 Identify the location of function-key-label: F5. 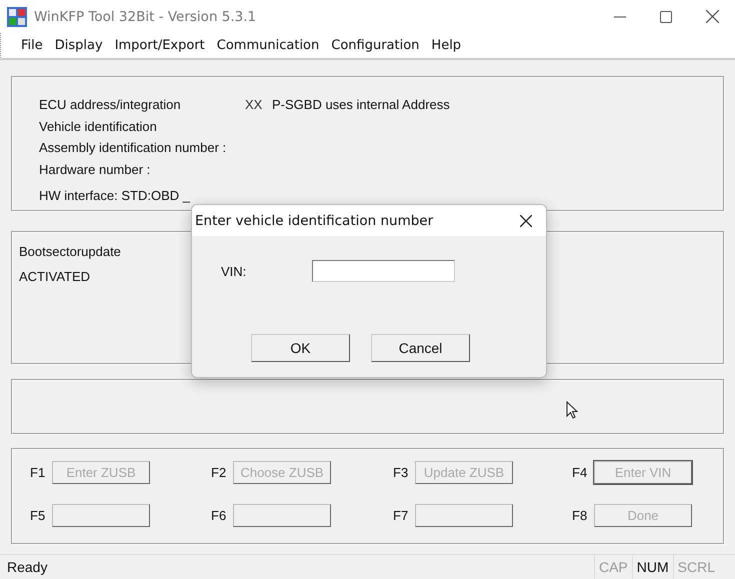
(38, 516).